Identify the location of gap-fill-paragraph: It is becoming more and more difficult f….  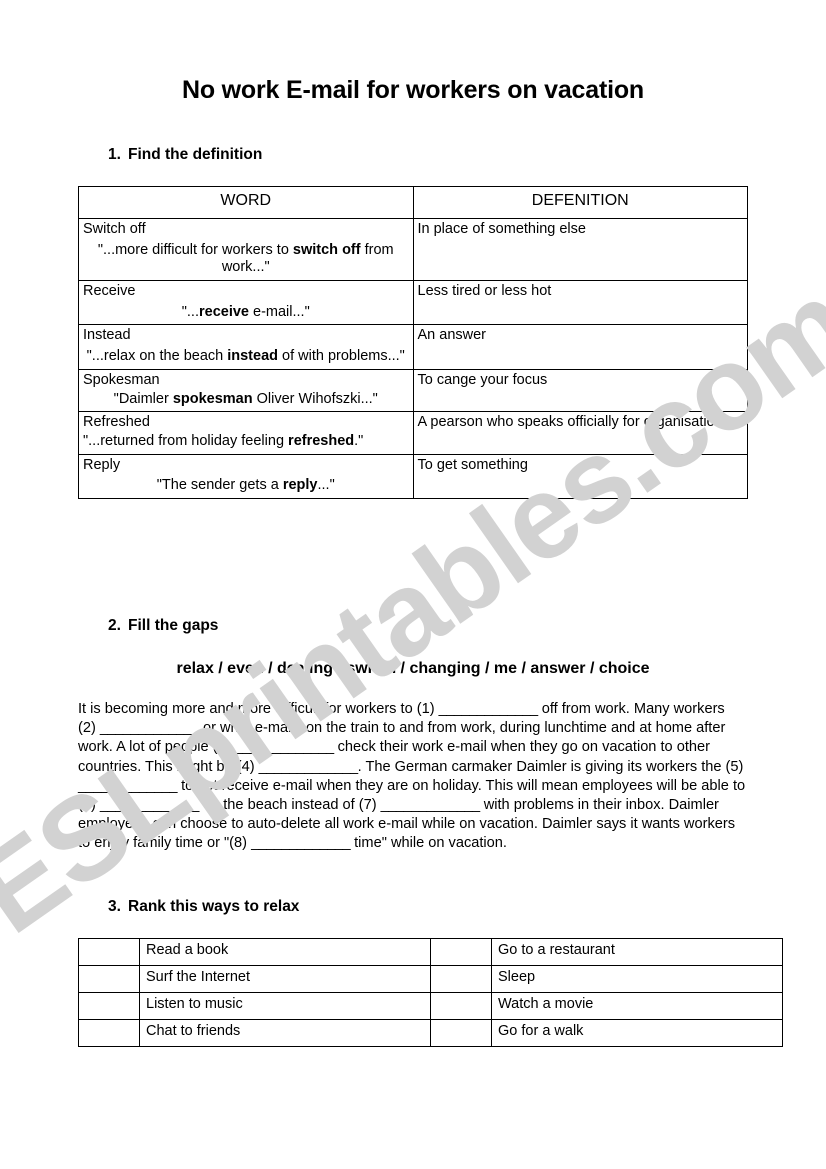
(412, 777).